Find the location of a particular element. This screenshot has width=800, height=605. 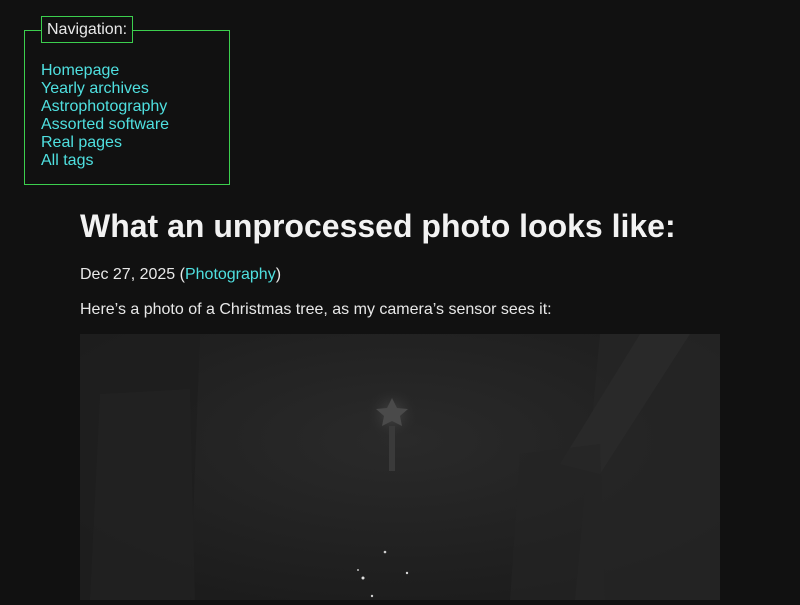

article-title: What an unprocessed photo looks like: is located at coordinates (378, 226).